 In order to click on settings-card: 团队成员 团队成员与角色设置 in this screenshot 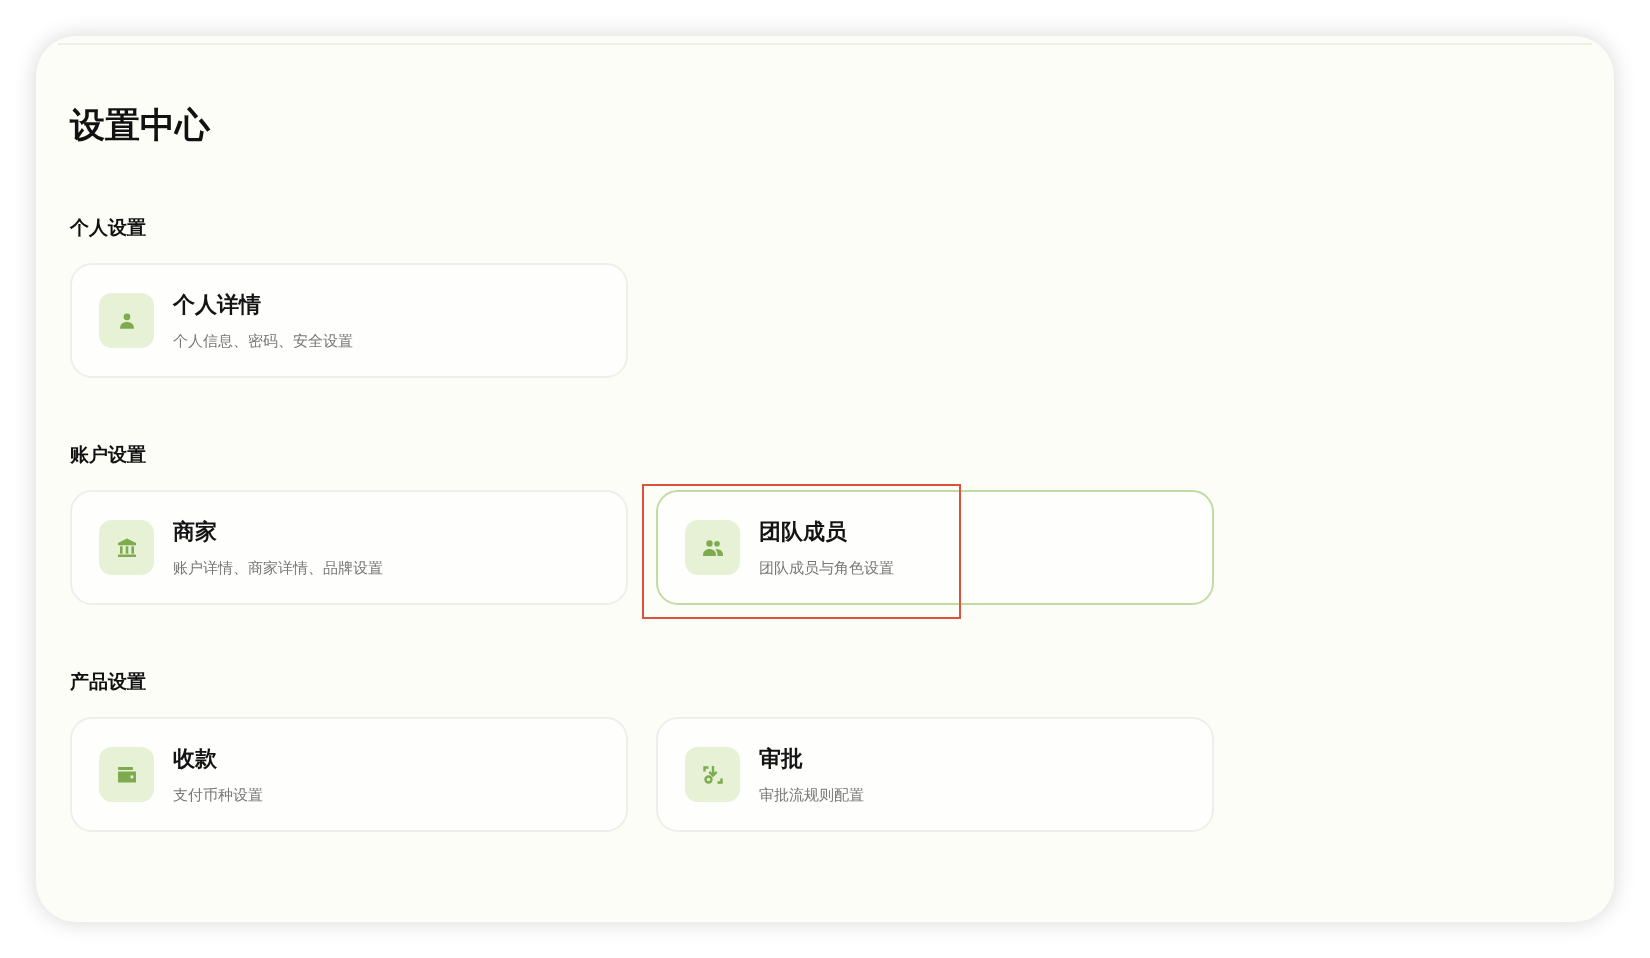, I will do `click(935, 547)`.